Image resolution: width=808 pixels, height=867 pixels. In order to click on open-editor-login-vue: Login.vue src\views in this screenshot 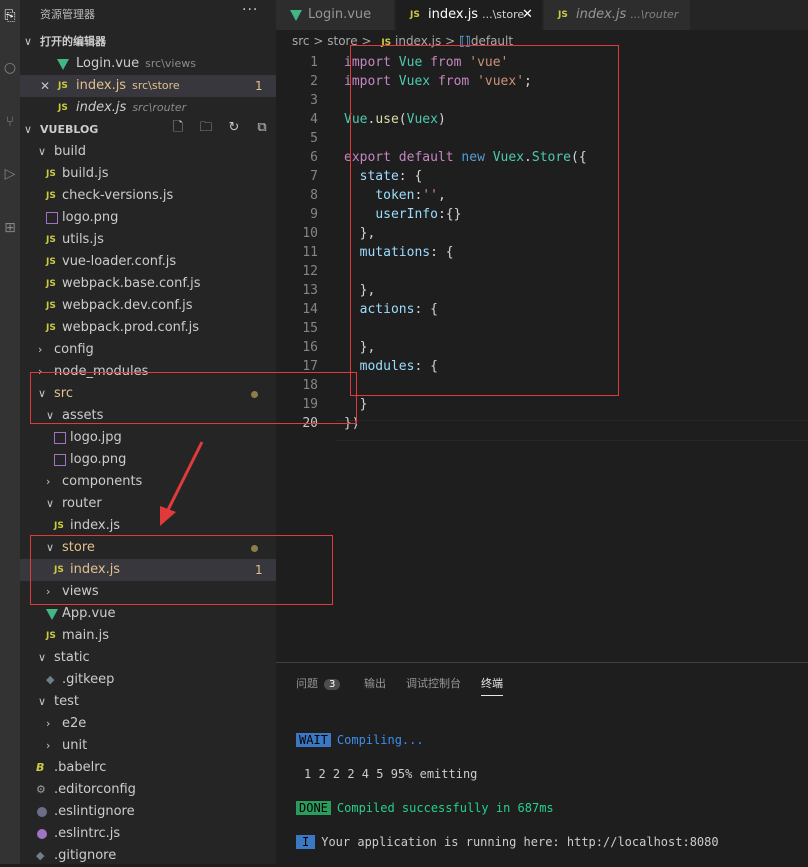, I will do `click(148, 64)`.